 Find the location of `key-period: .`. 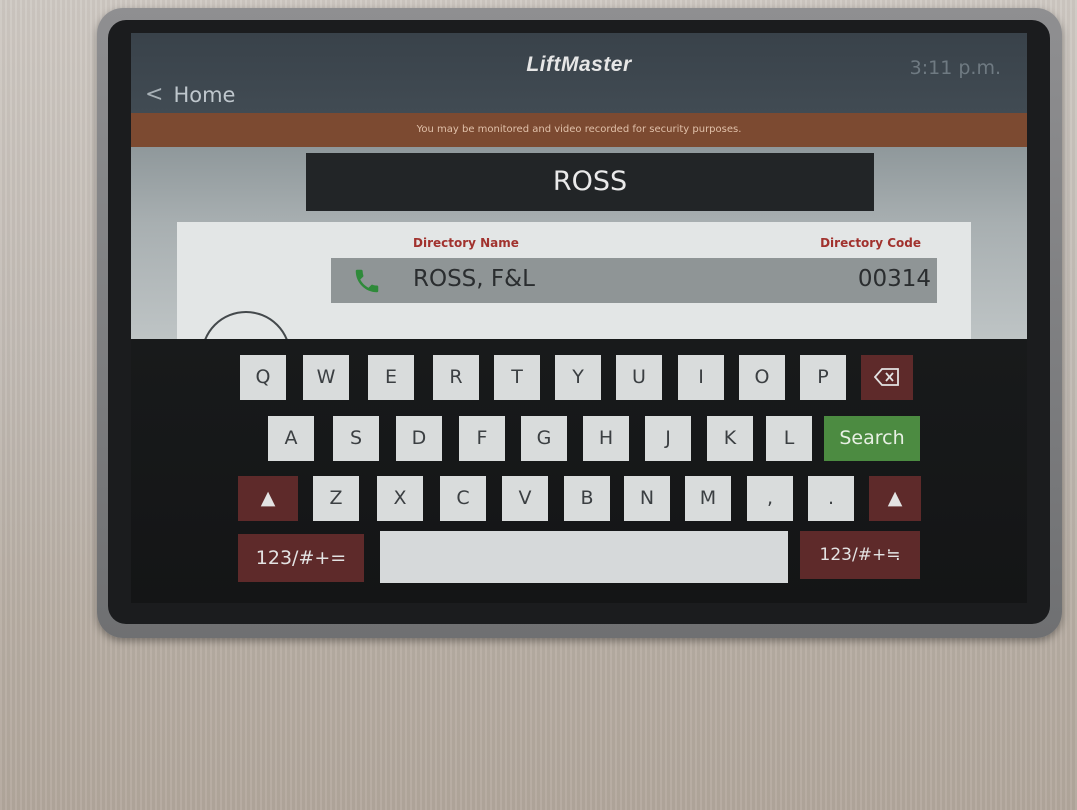

key-period: . is located at coordinates (831, 498).